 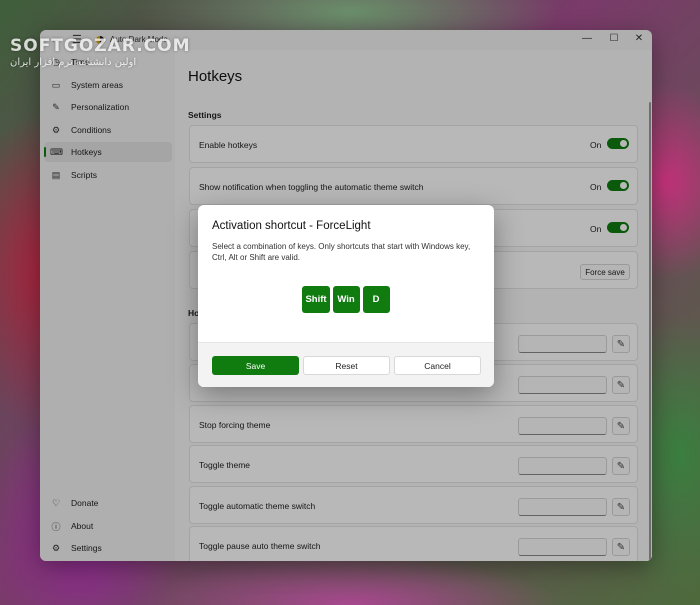 What do you see at coordinates (437, 365) in the screenshot?
I see `cancel-button: Cancel` at bounding box center [437, 365].